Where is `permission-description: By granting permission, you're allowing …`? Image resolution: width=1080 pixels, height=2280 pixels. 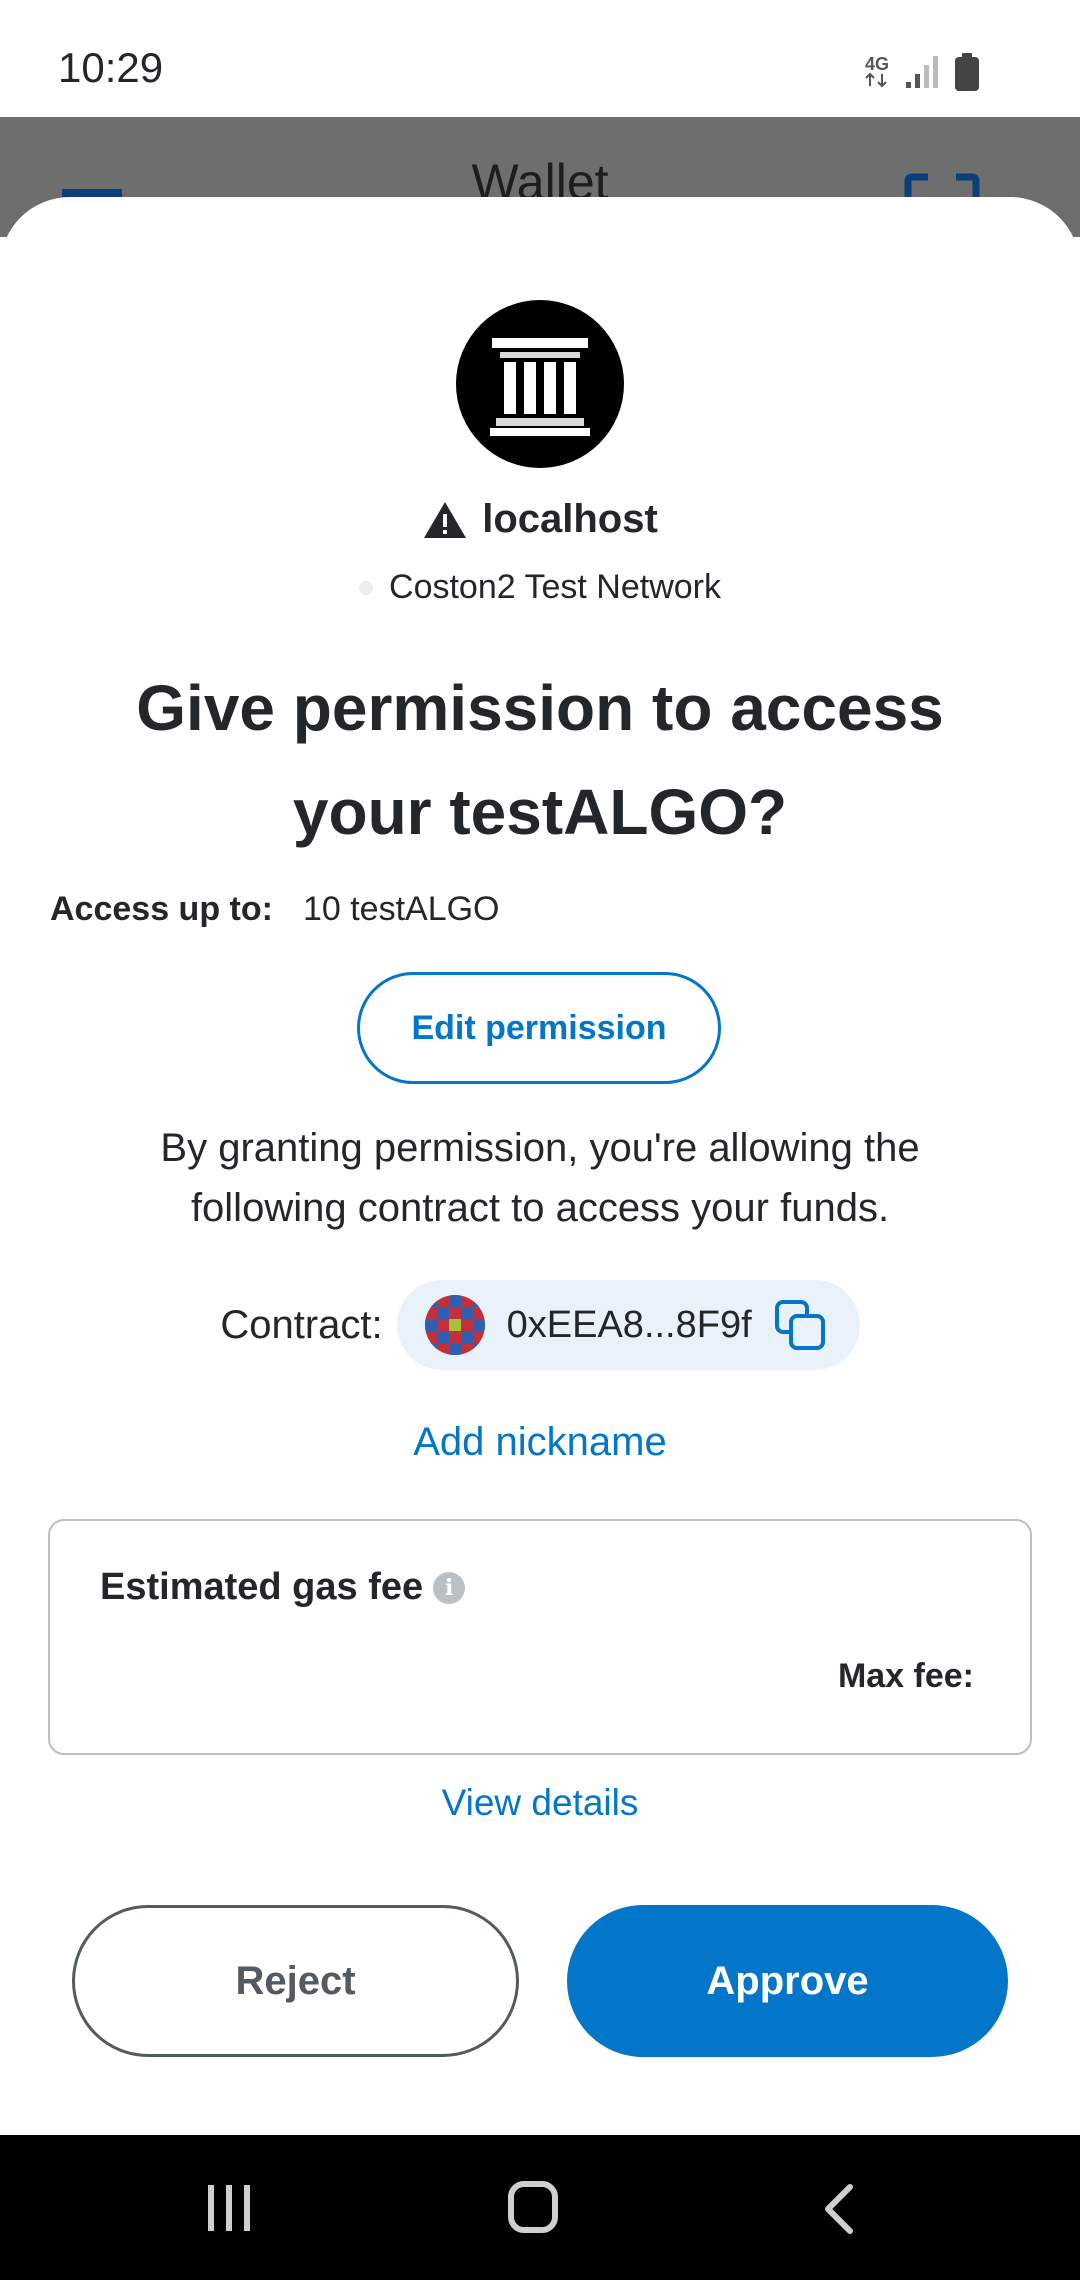 permission-description: By granting permission, you're allowing … is located at coordinates (540, 1178).